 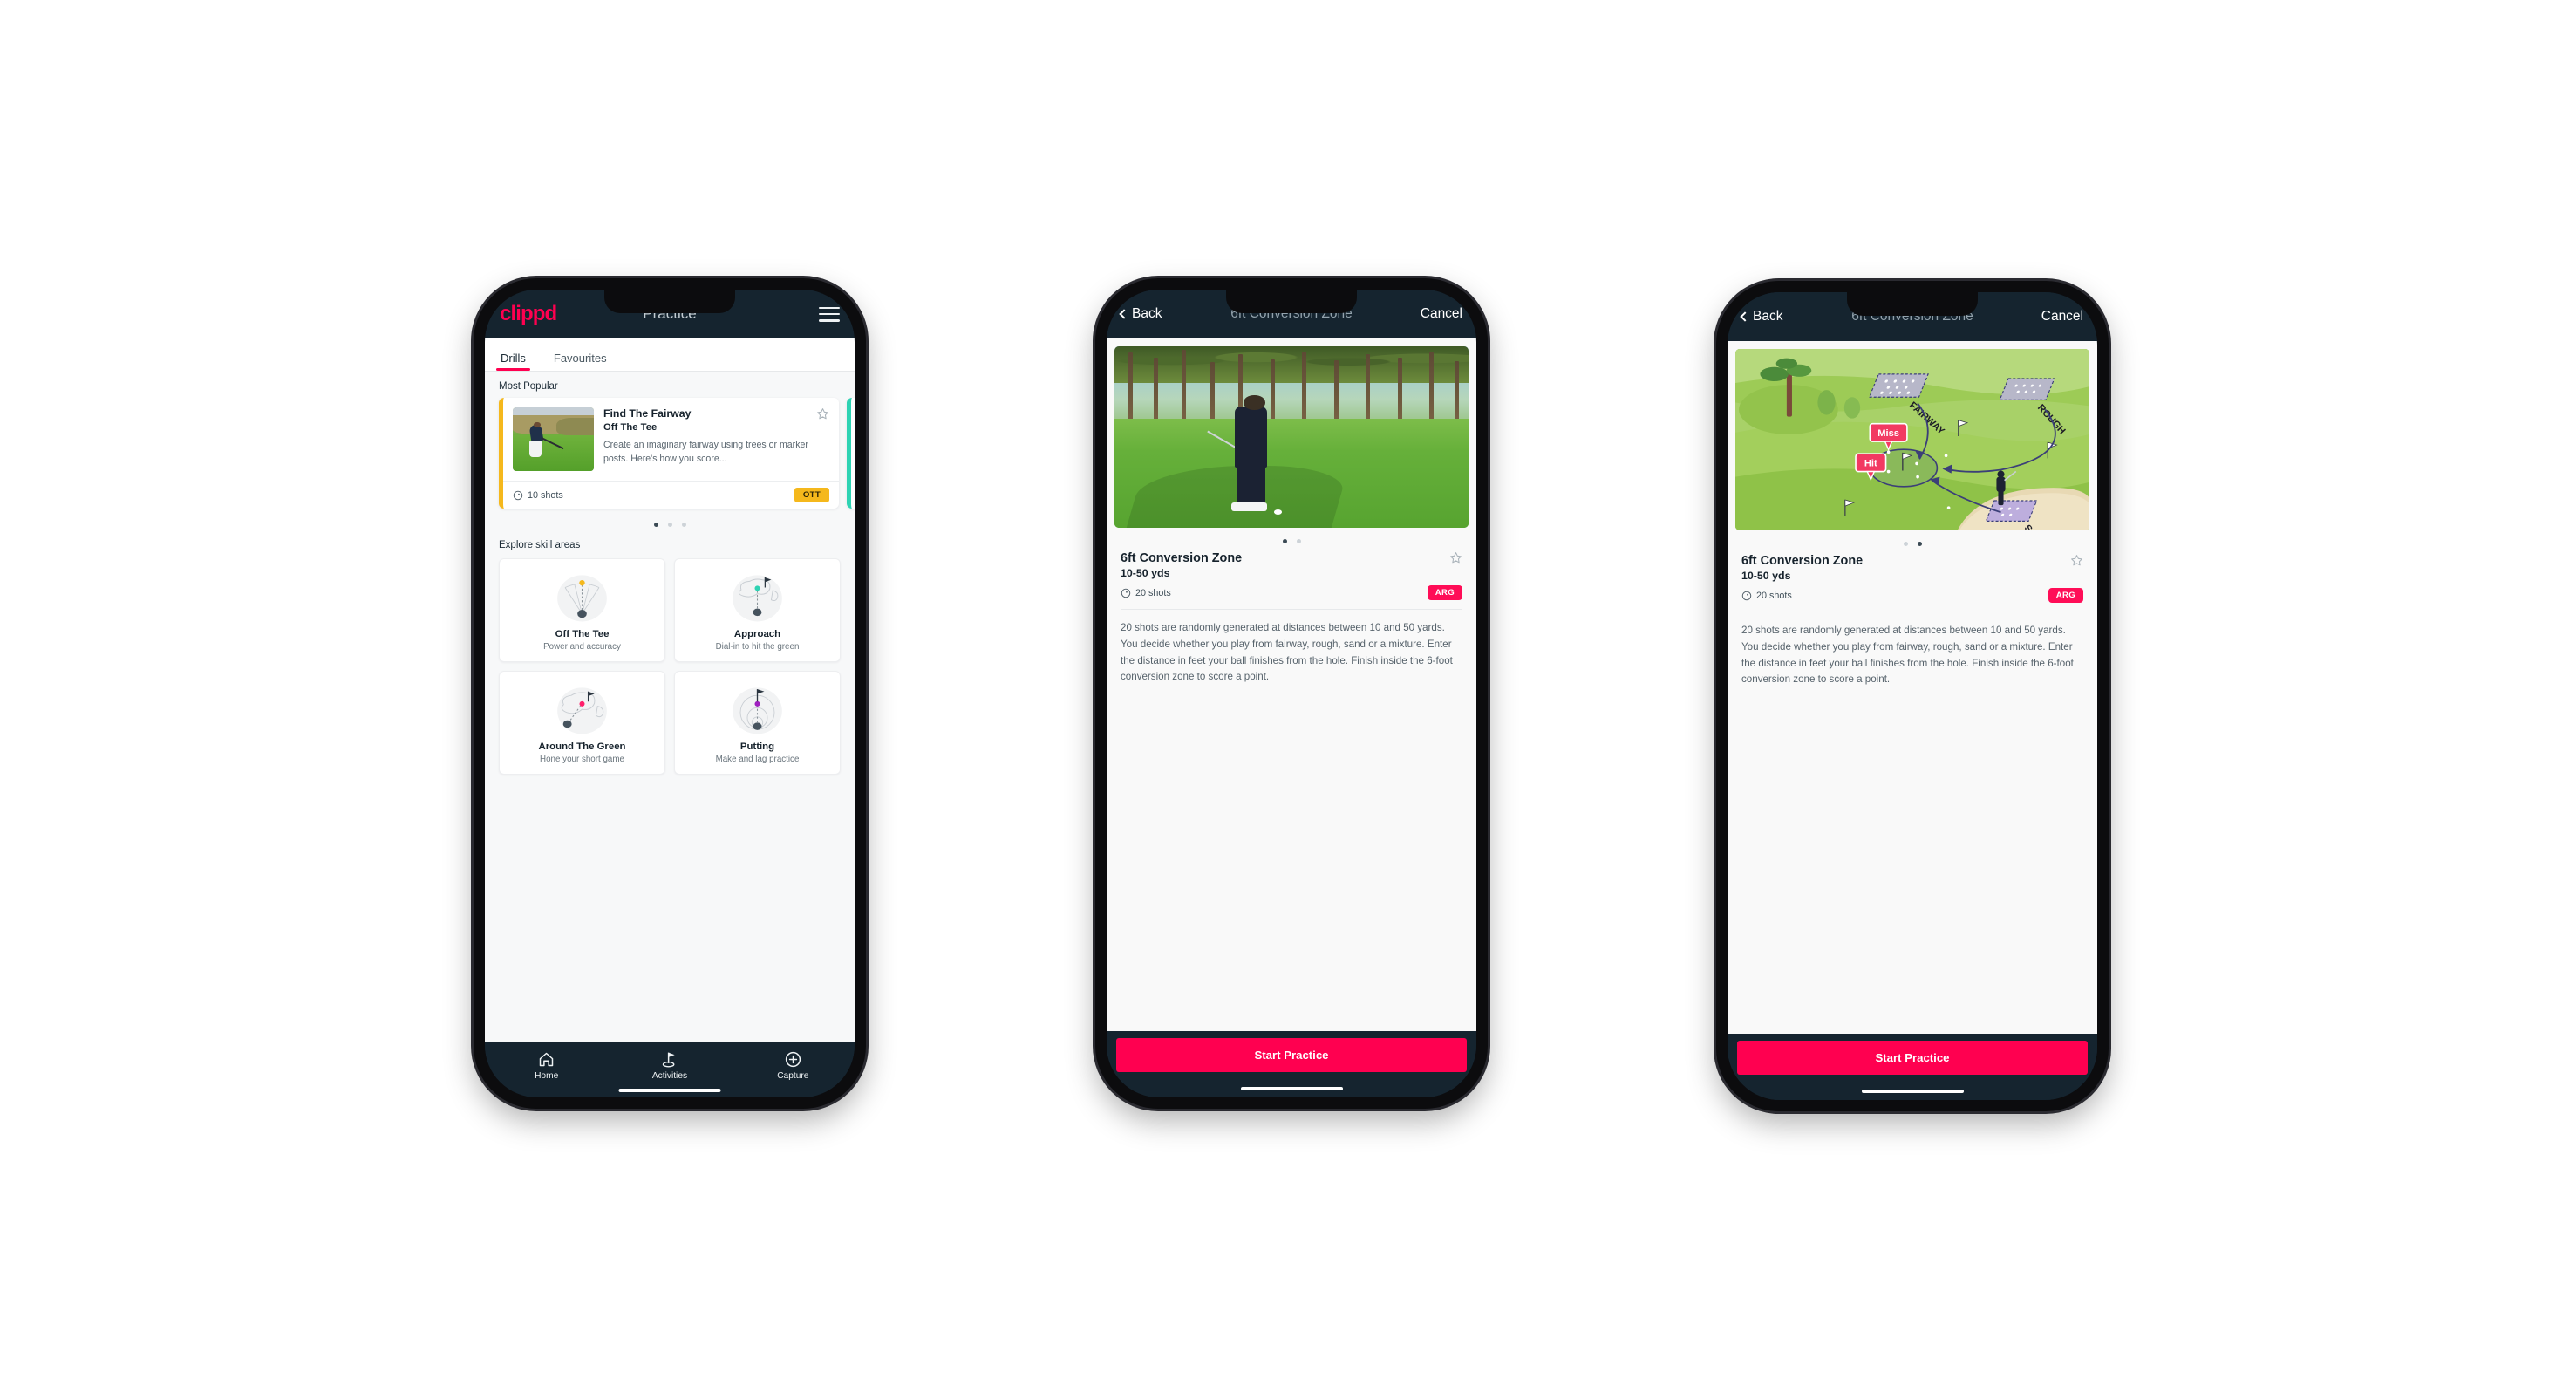 I want to click on skill-card-off-the-tee: Off The Tee Power and accuracy, so click(x=582, y=610).